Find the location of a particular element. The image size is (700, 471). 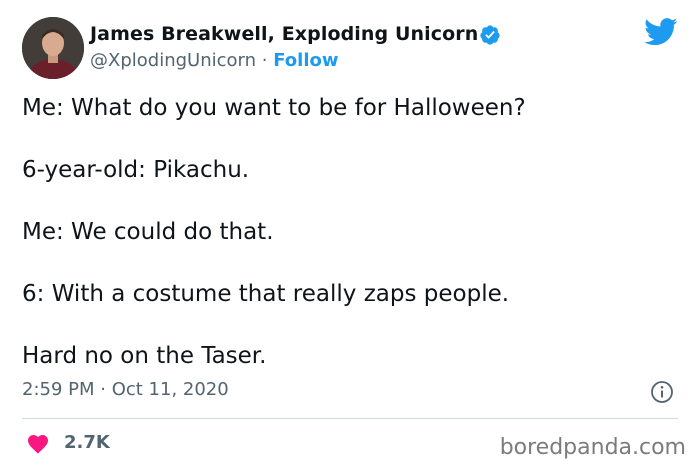

follow-button: Follow is located at coordinates (305, 60).